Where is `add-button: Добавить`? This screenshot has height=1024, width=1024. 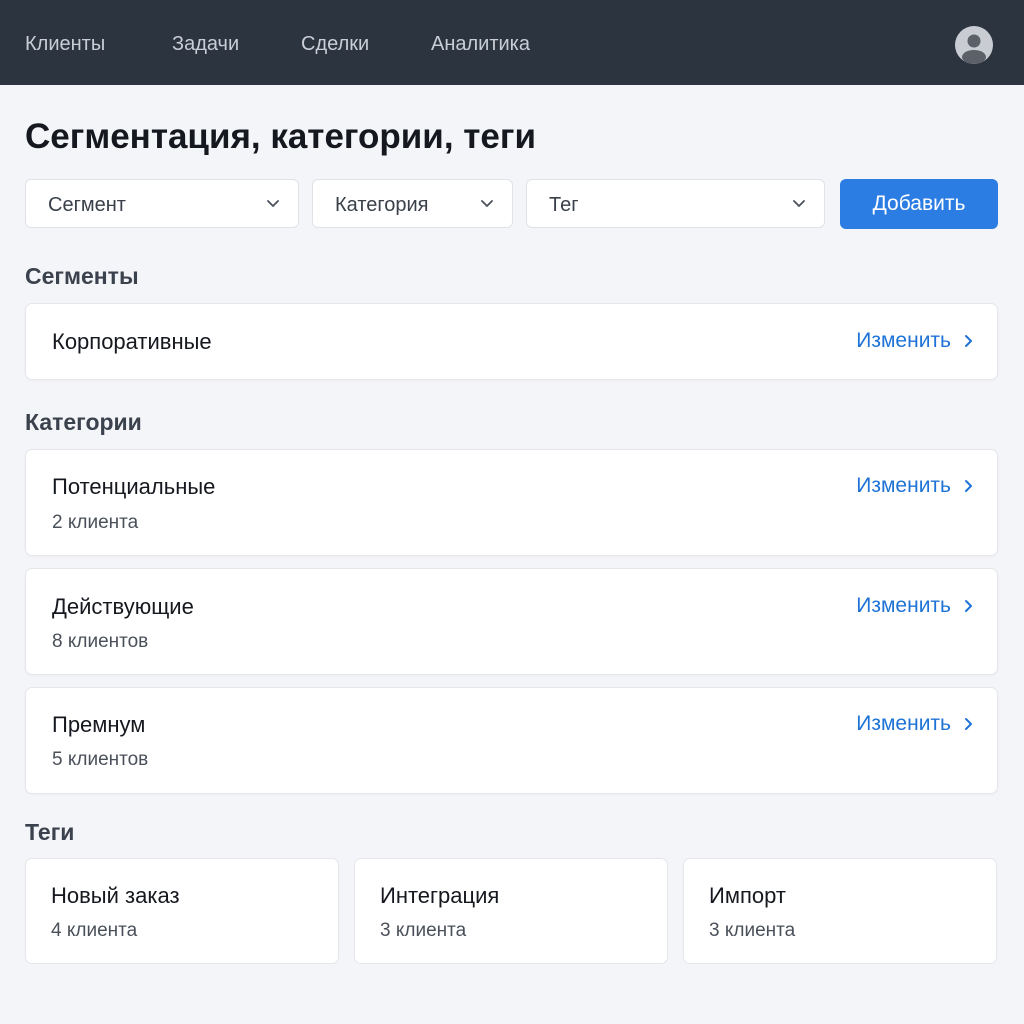
add-button: Добавить is located at coordinates (919, 204).